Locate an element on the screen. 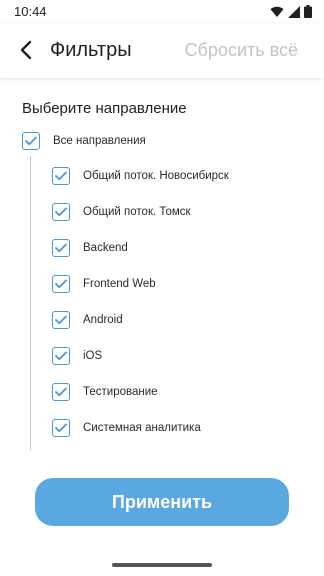 This screenshot has height=576, width=324. all-directions-option: Все направления is located at coordinates (84, 141).